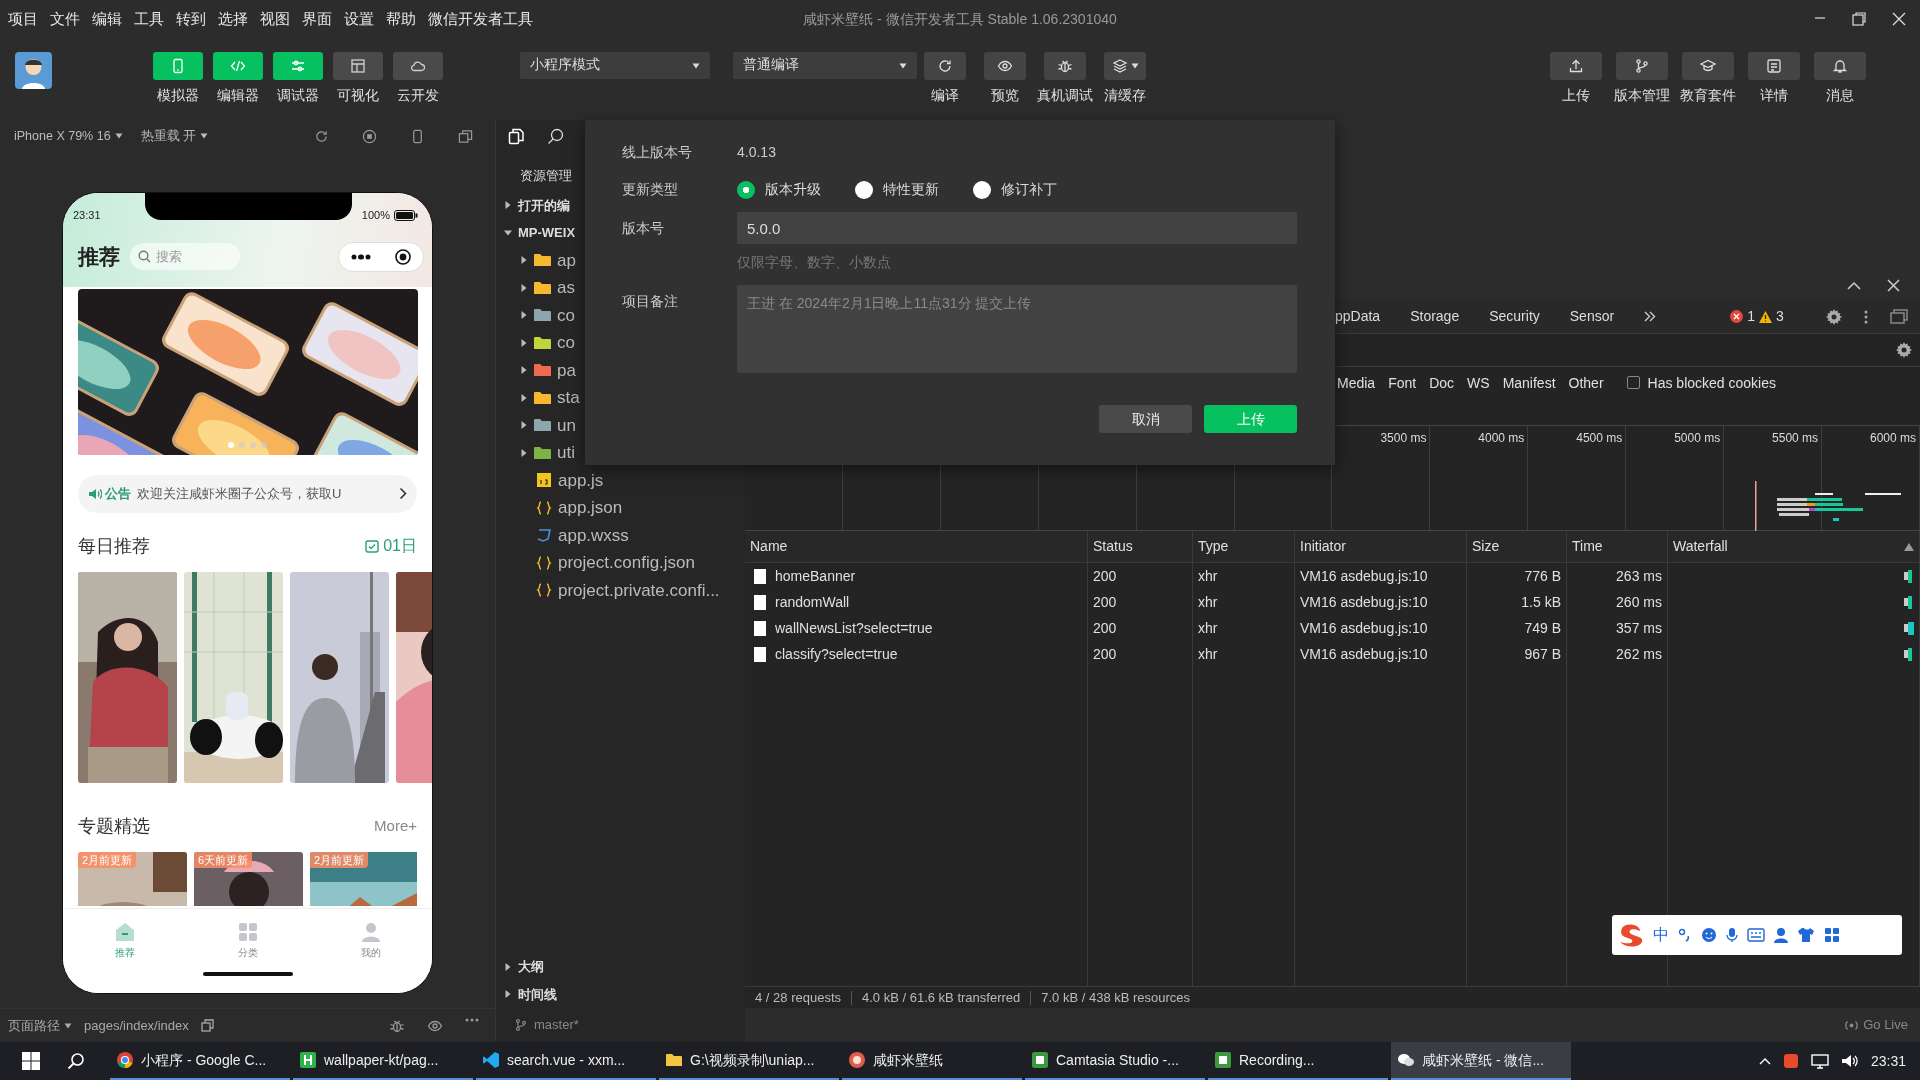  What do you see at coordinates (756, 152) in the screenshot?
I see `version-text: 4.0.13` at bounding box center [756, 152].